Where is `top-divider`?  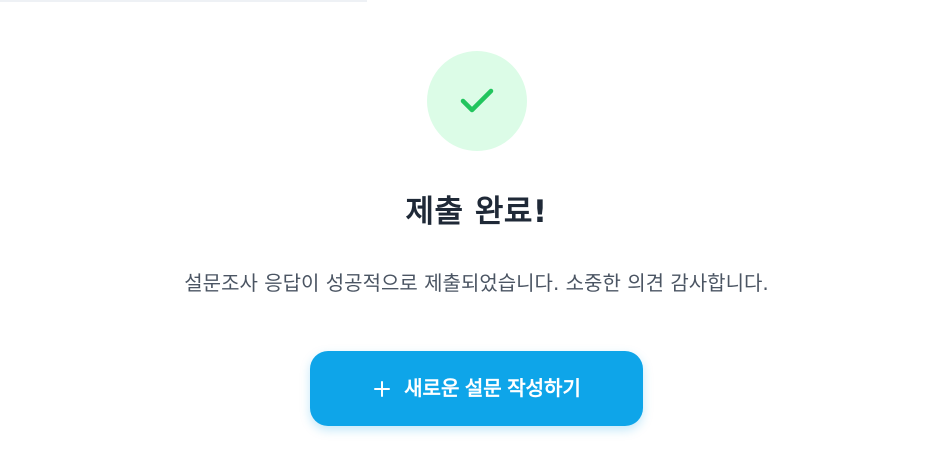
top-divider is located at coordinates (183, 1).